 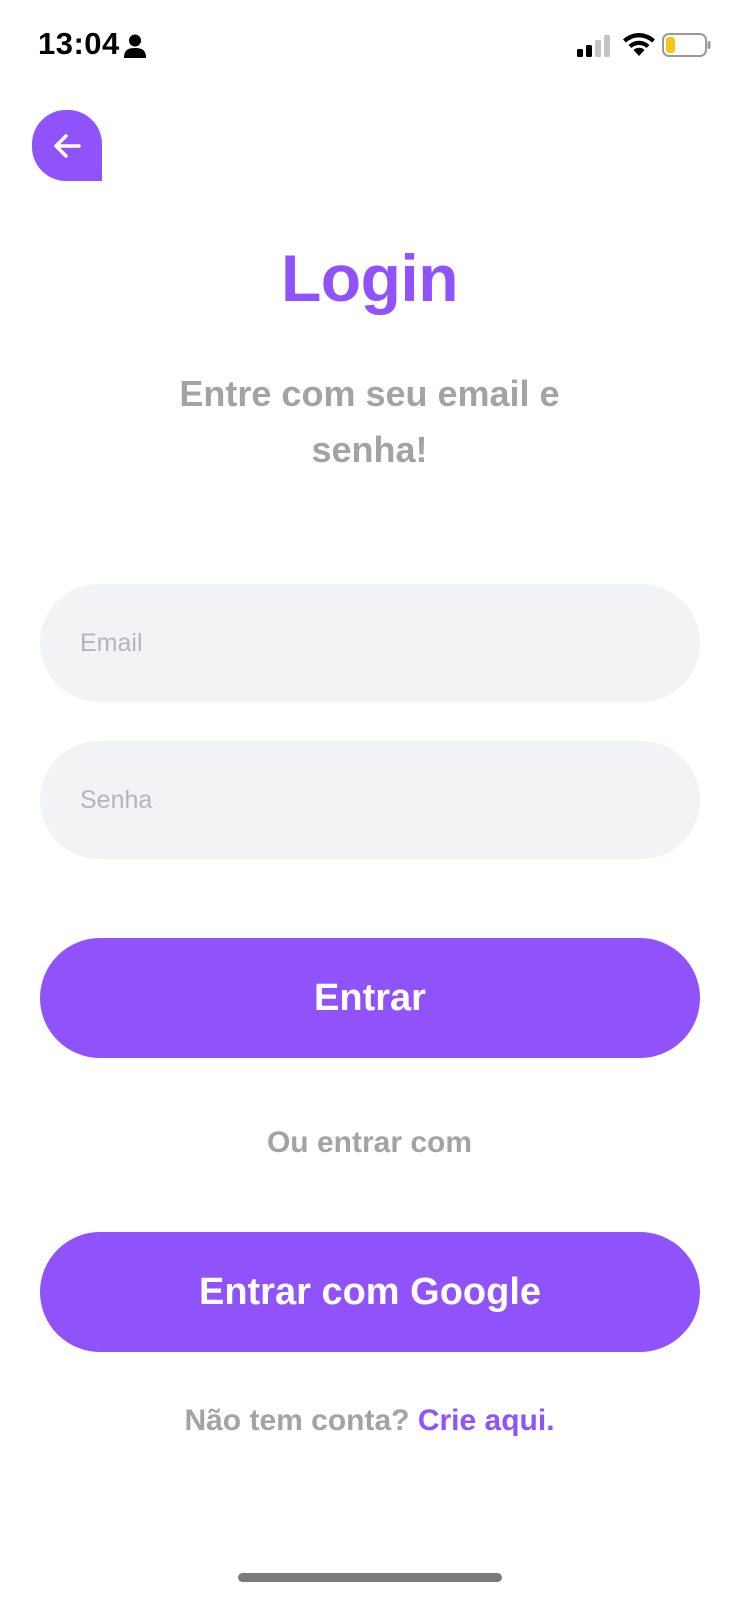 What do you see at coordinates (369, 1142) in the screenshot?
I see `alternative-login-text: Ou entrar com` at bounding box center [369, 1142].